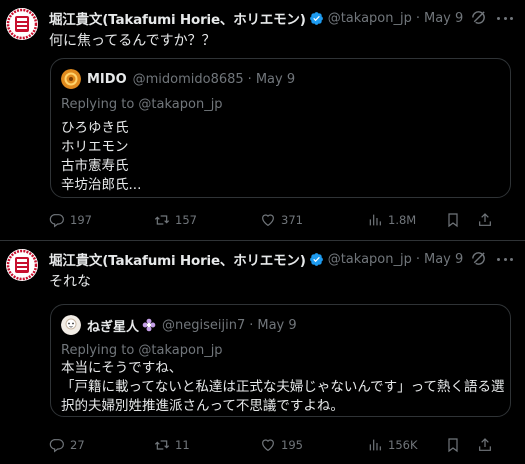  I want to click on retweet-count: 11, so click(182, 445).